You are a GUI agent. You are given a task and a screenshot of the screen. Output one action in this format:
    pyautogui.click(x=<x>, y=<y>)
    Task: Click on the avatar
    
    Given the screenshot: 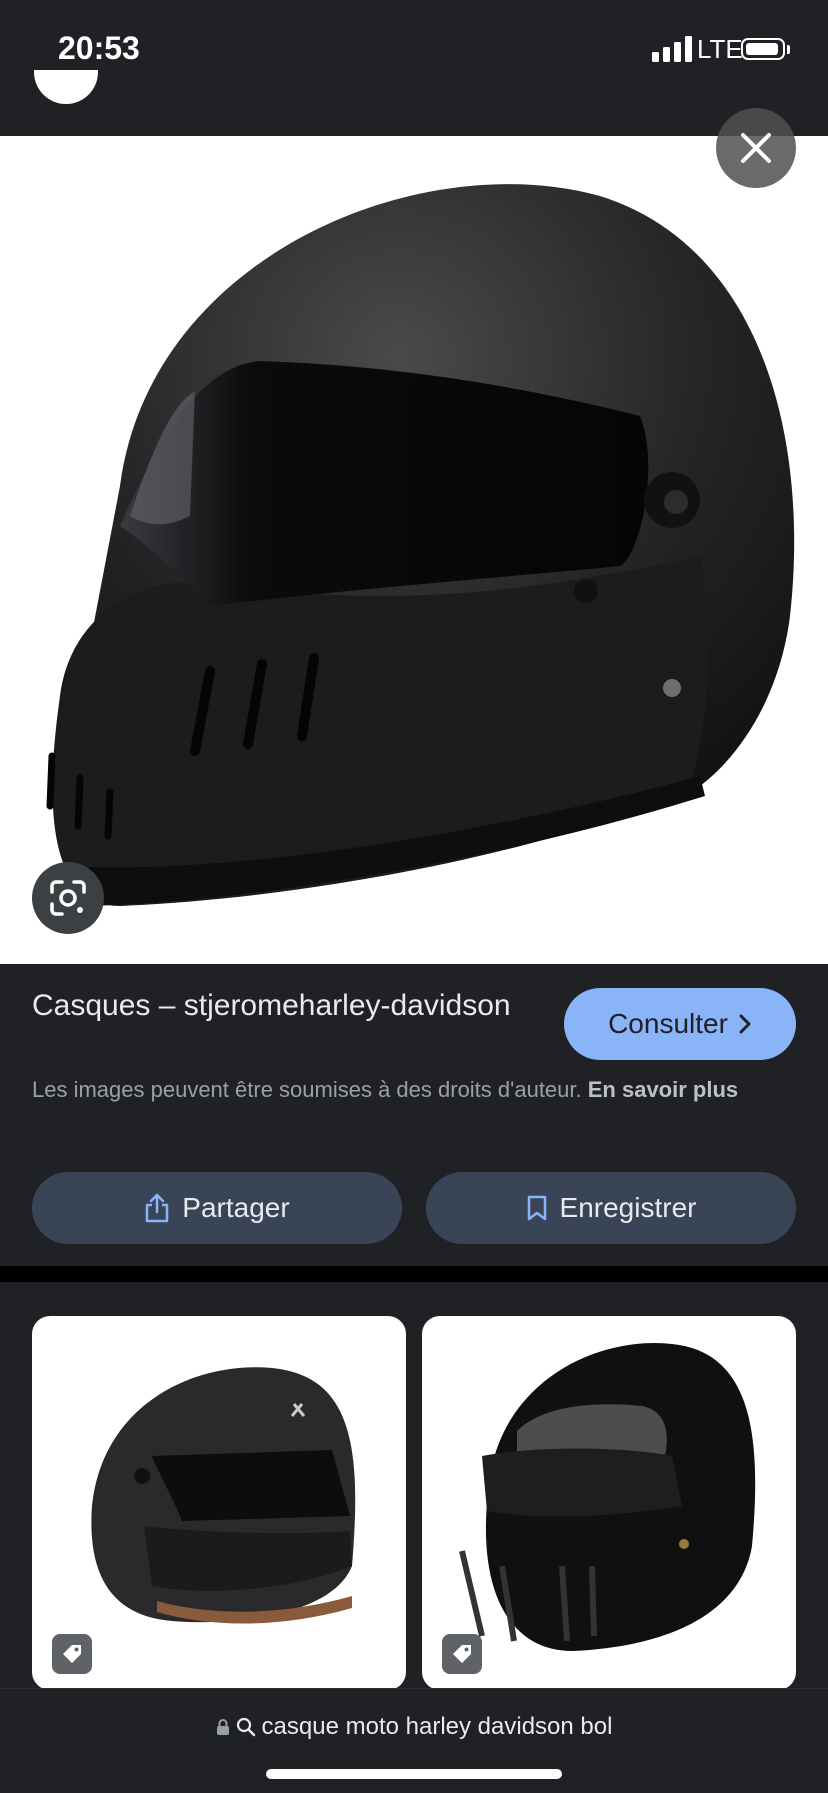 What is the action you would take?
    pyautogui.click(x=66, y=87)
    